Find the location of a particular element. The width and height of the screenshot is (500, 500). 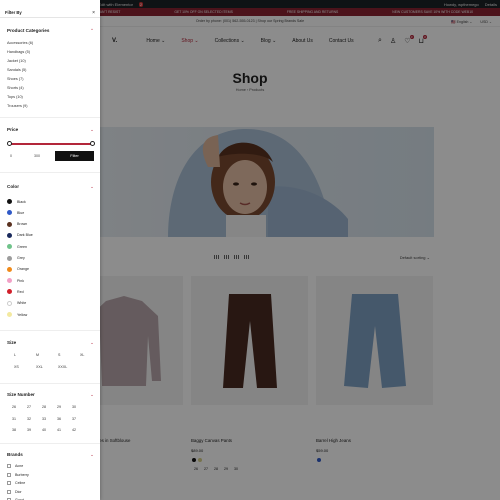

price-slider-track is located at coordinates (50, 144).